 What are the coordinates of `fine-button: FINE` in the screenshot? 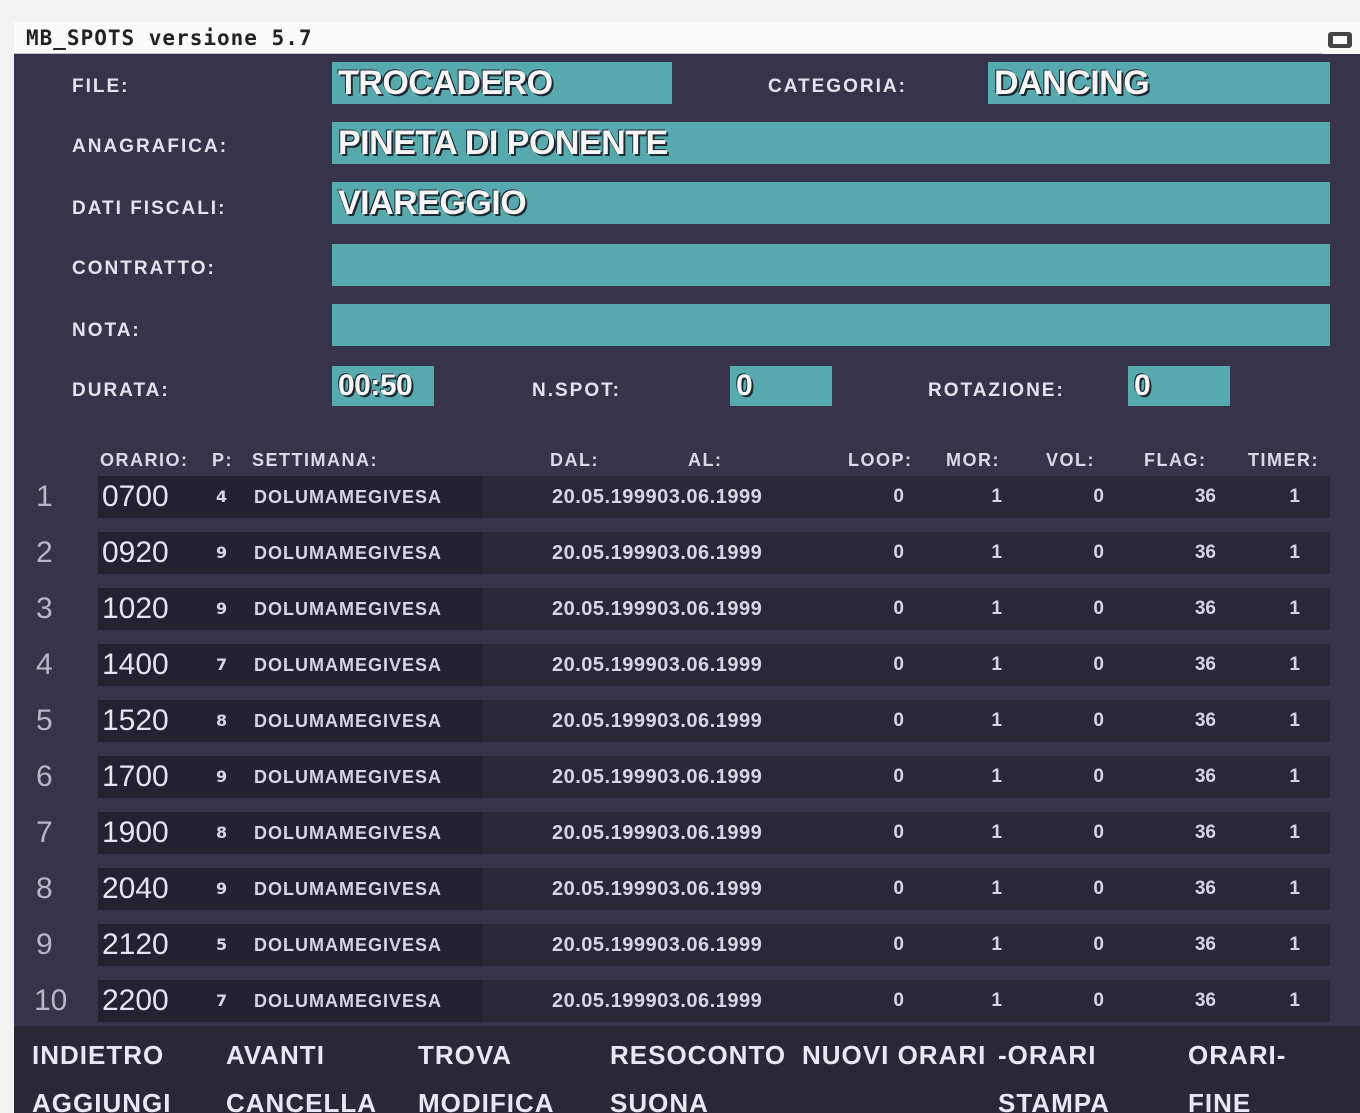 It's located at (1219, 1100).